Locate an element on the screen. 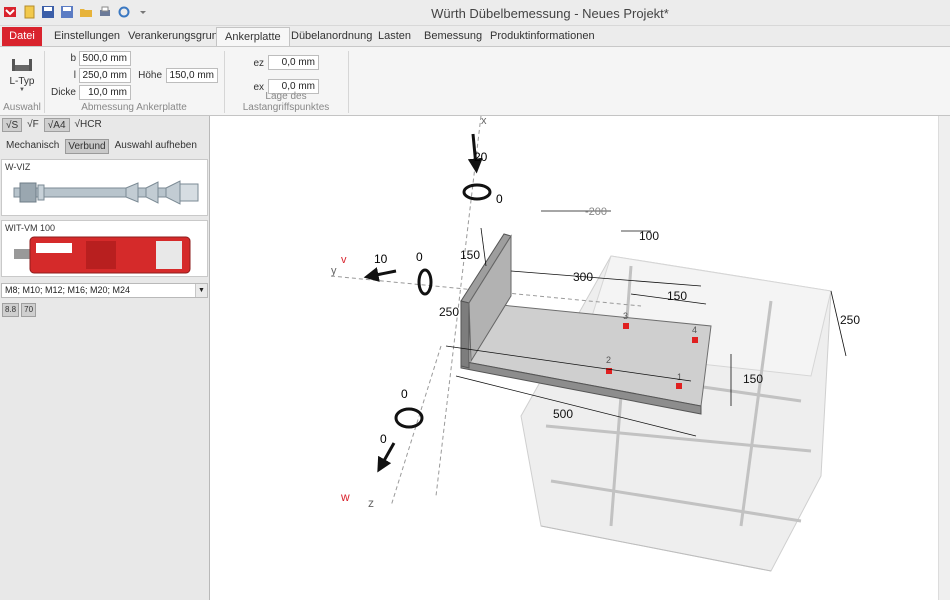 This screenshot has height=600, width=950. grade-70: 70 is located at coordinates (29, 310).